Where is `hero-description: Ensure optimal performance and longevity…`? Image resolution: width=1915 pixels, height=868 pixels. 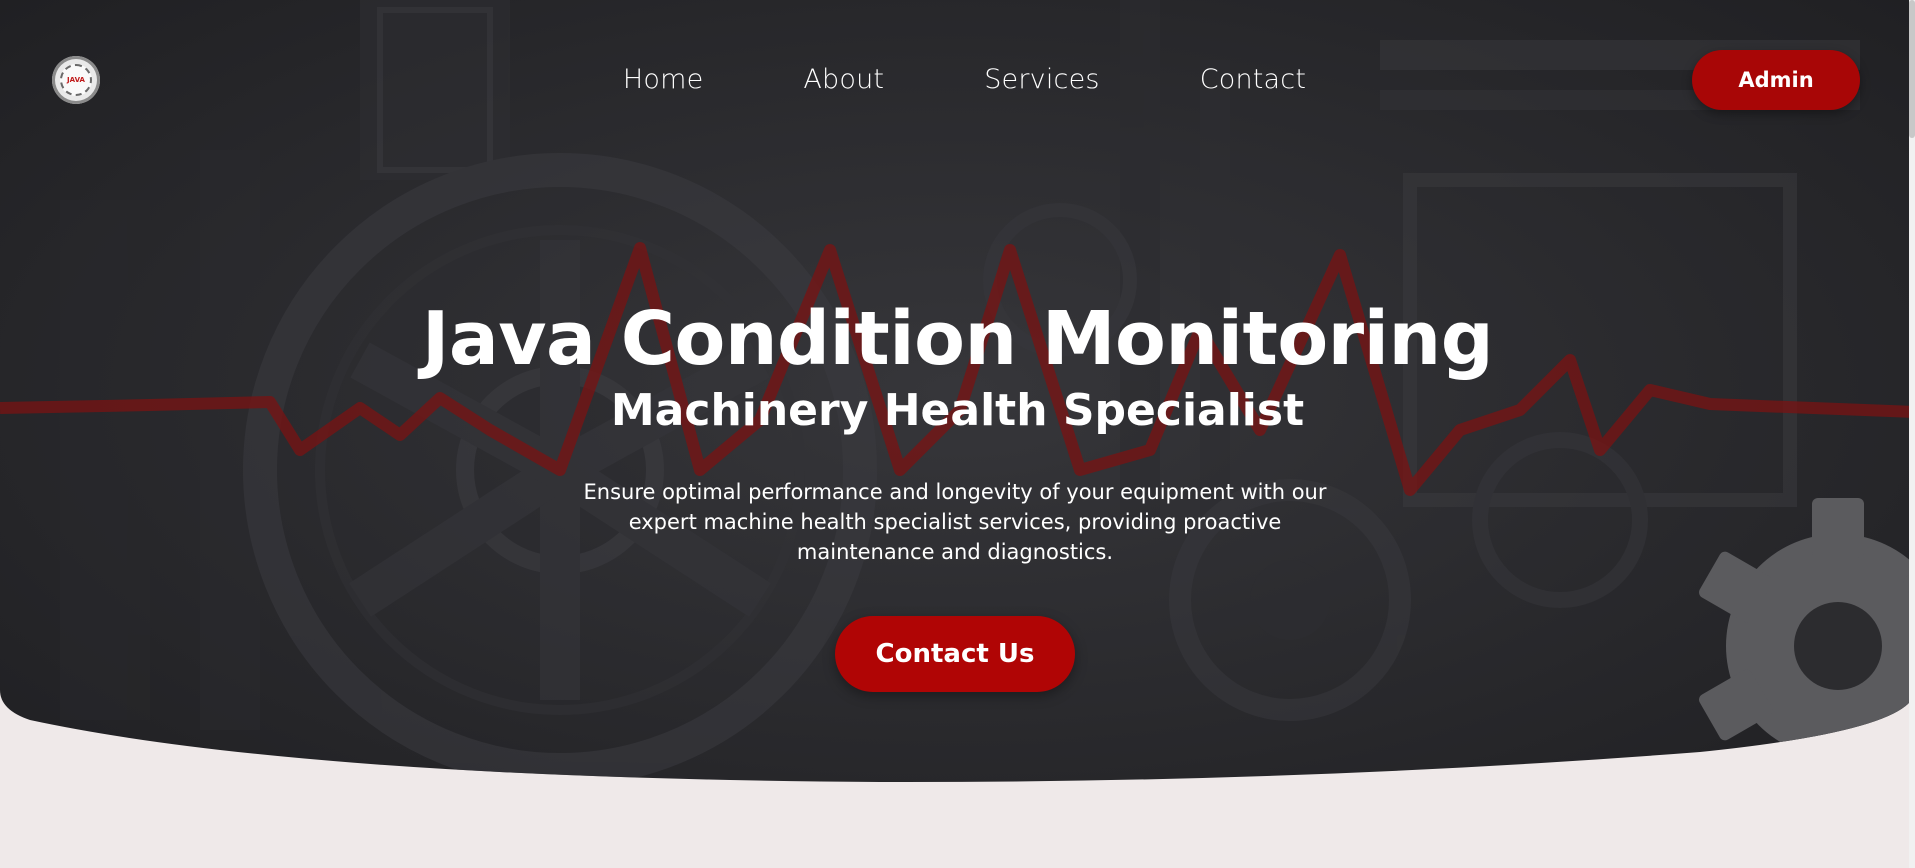 hero-description: Ensure optimal performance and longevity… is located at coordinates (955, 522).